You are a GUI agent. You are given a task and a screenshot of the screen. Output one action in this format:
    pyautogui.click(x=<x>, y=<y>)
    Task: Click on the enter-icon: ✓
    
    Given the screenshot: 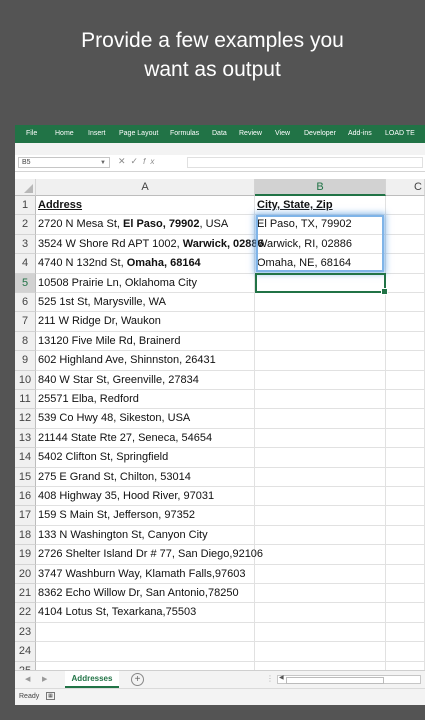 What is the action you would take?
    pyautogui.click(x=137, y=161)
    